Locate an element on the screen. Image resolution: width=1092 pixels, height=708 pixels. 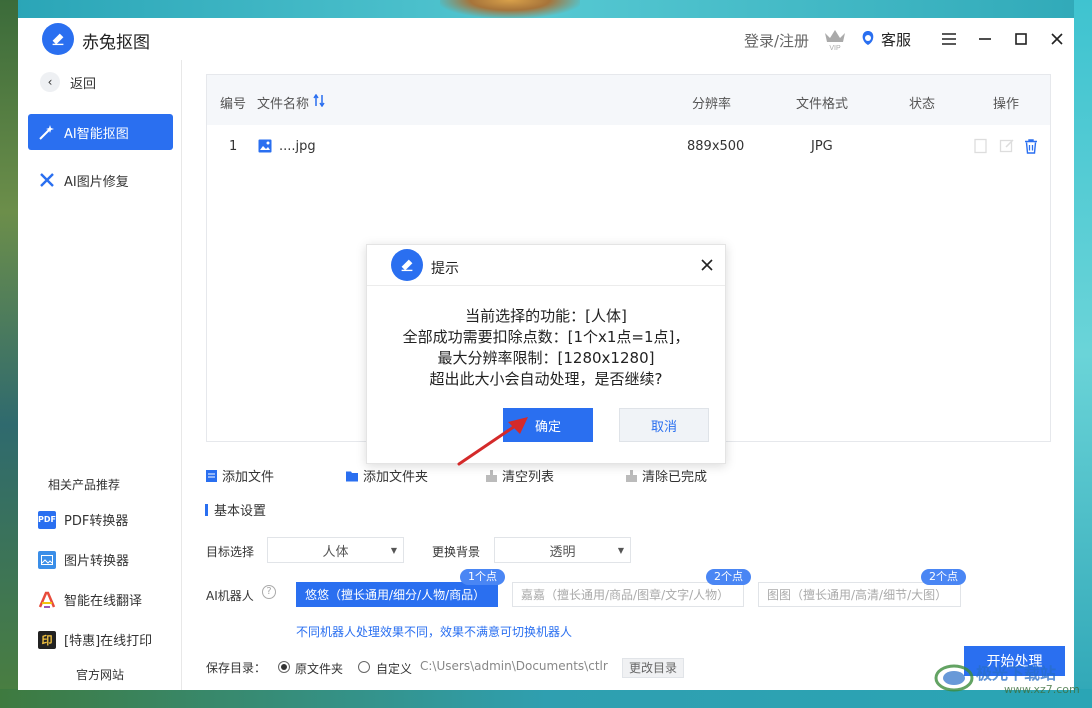
menu-icon is located at coordinates (949, 39).